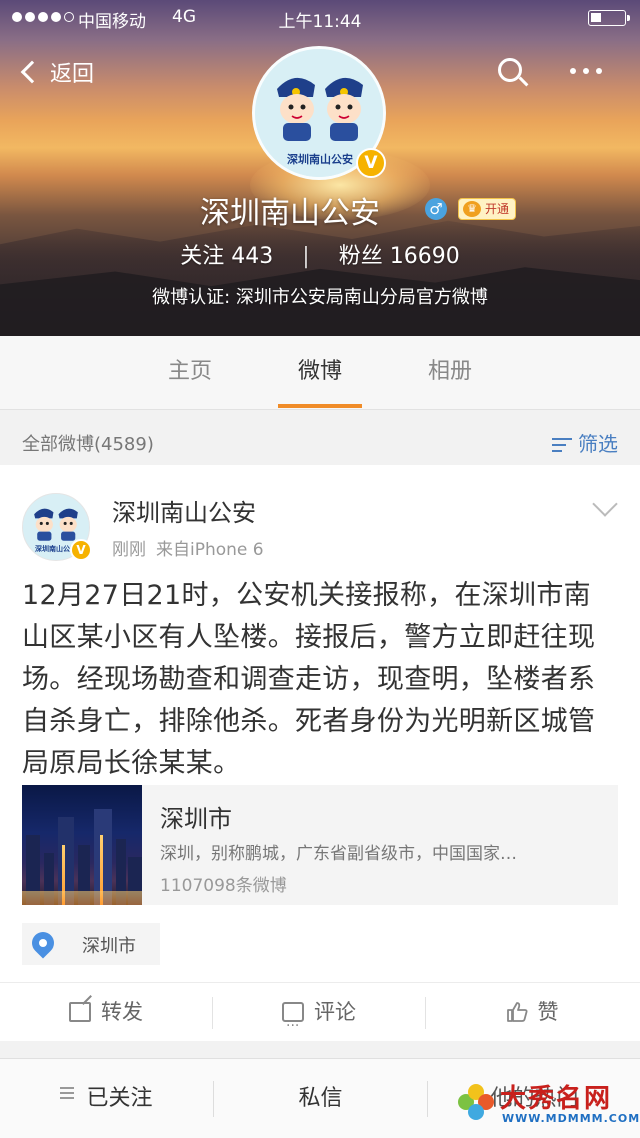 Image resolution: width=640 pixels, height=1138 pixels. What do you see at coordinates (226, 256) in the screenshot?
I see `following-link: 关注 443` at bounding box center [226, 256].